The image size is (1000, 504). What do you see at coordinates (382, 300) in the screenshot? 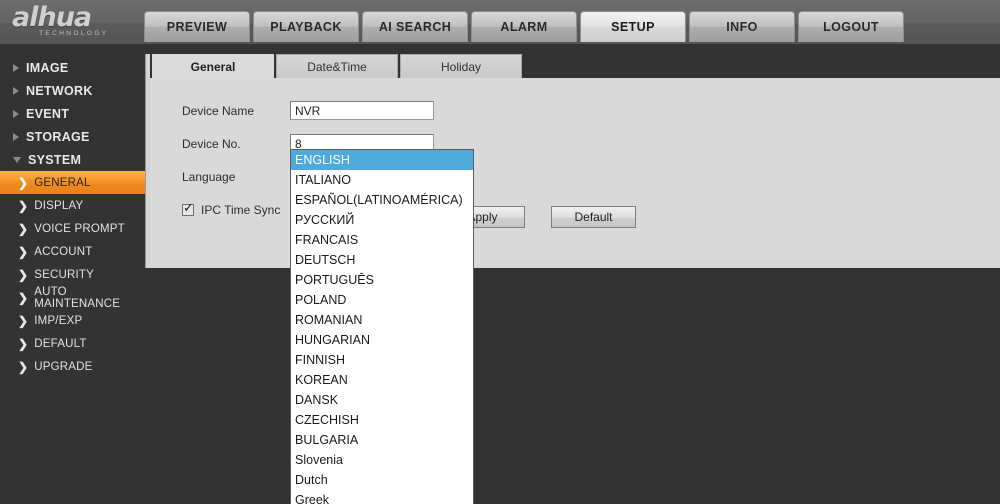
I see `language-option: POLAND` at bounding box center [382, 300].